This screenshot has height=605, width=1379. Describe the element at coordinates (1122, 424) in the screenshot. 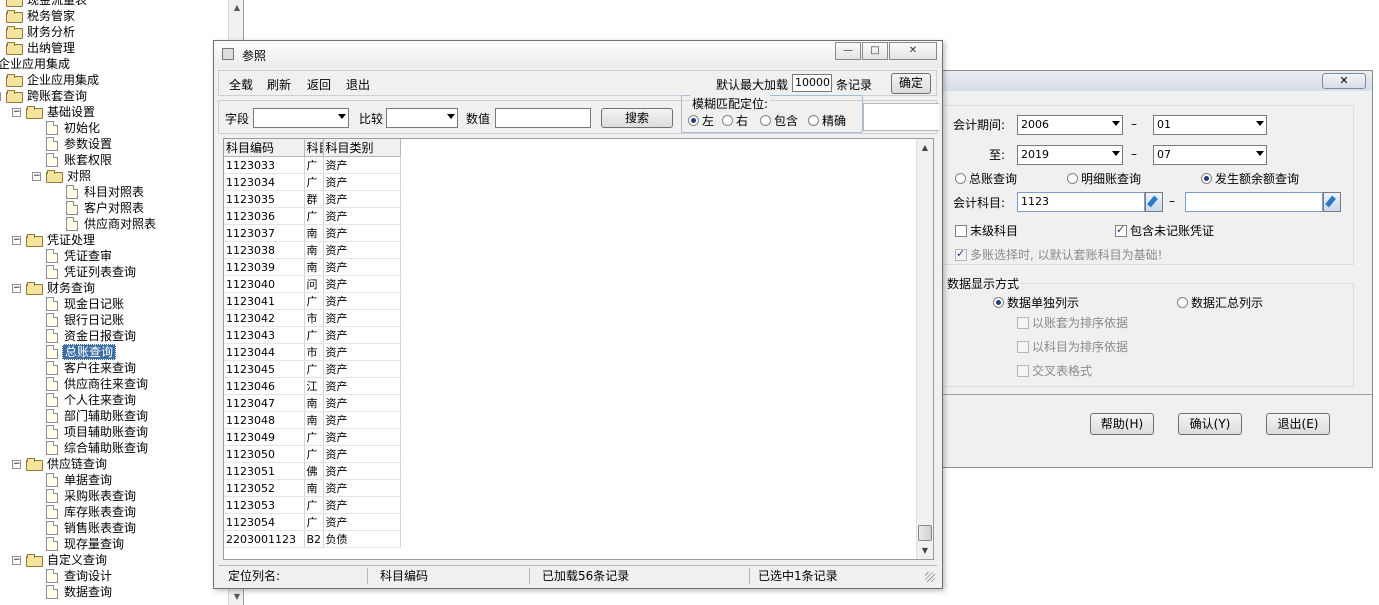

I see `help-button: 帮助(H)` at that location.